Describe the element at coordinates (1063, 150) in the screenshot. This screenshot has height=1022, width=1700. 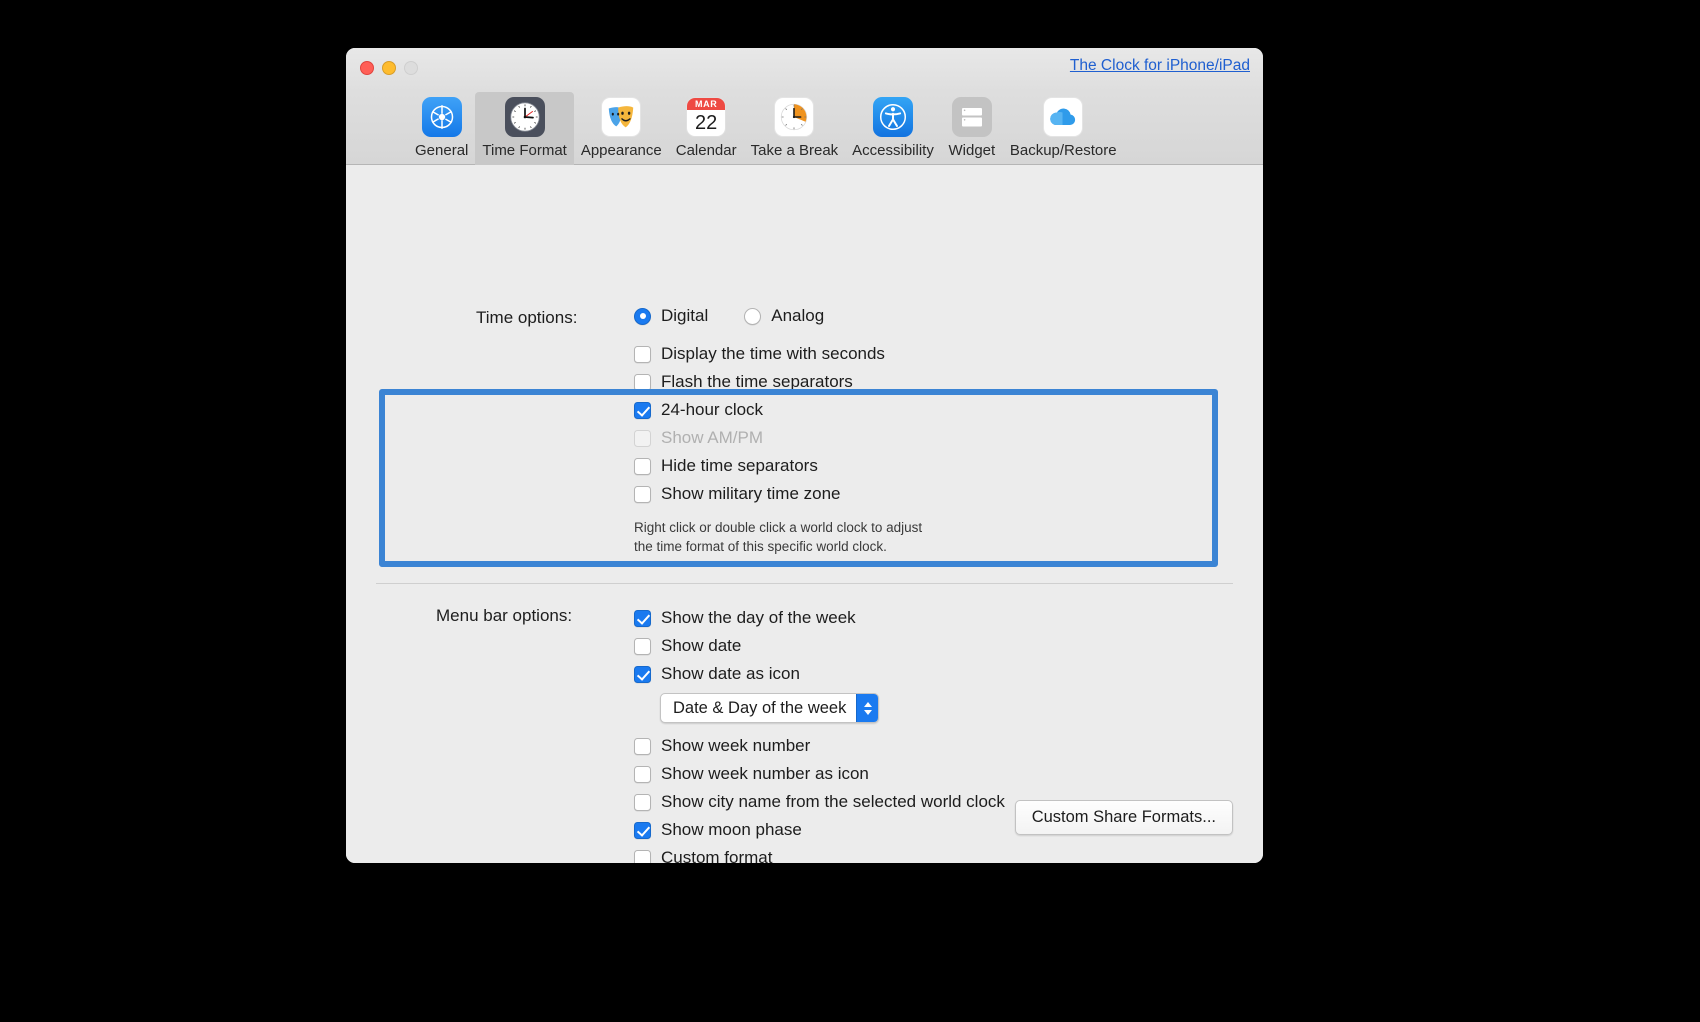
I see `toolbar-label: Backup/Restore` at that location.